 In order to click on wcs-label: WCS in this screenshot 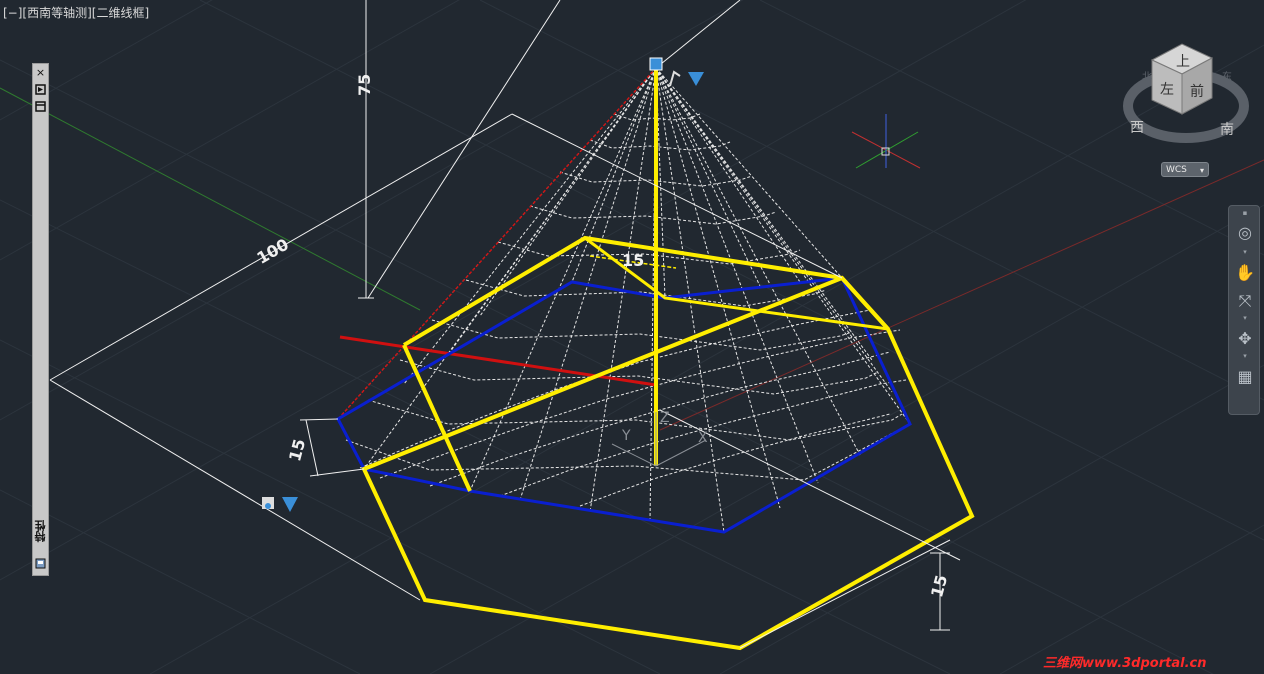, I will do `click(1176, 170)`.